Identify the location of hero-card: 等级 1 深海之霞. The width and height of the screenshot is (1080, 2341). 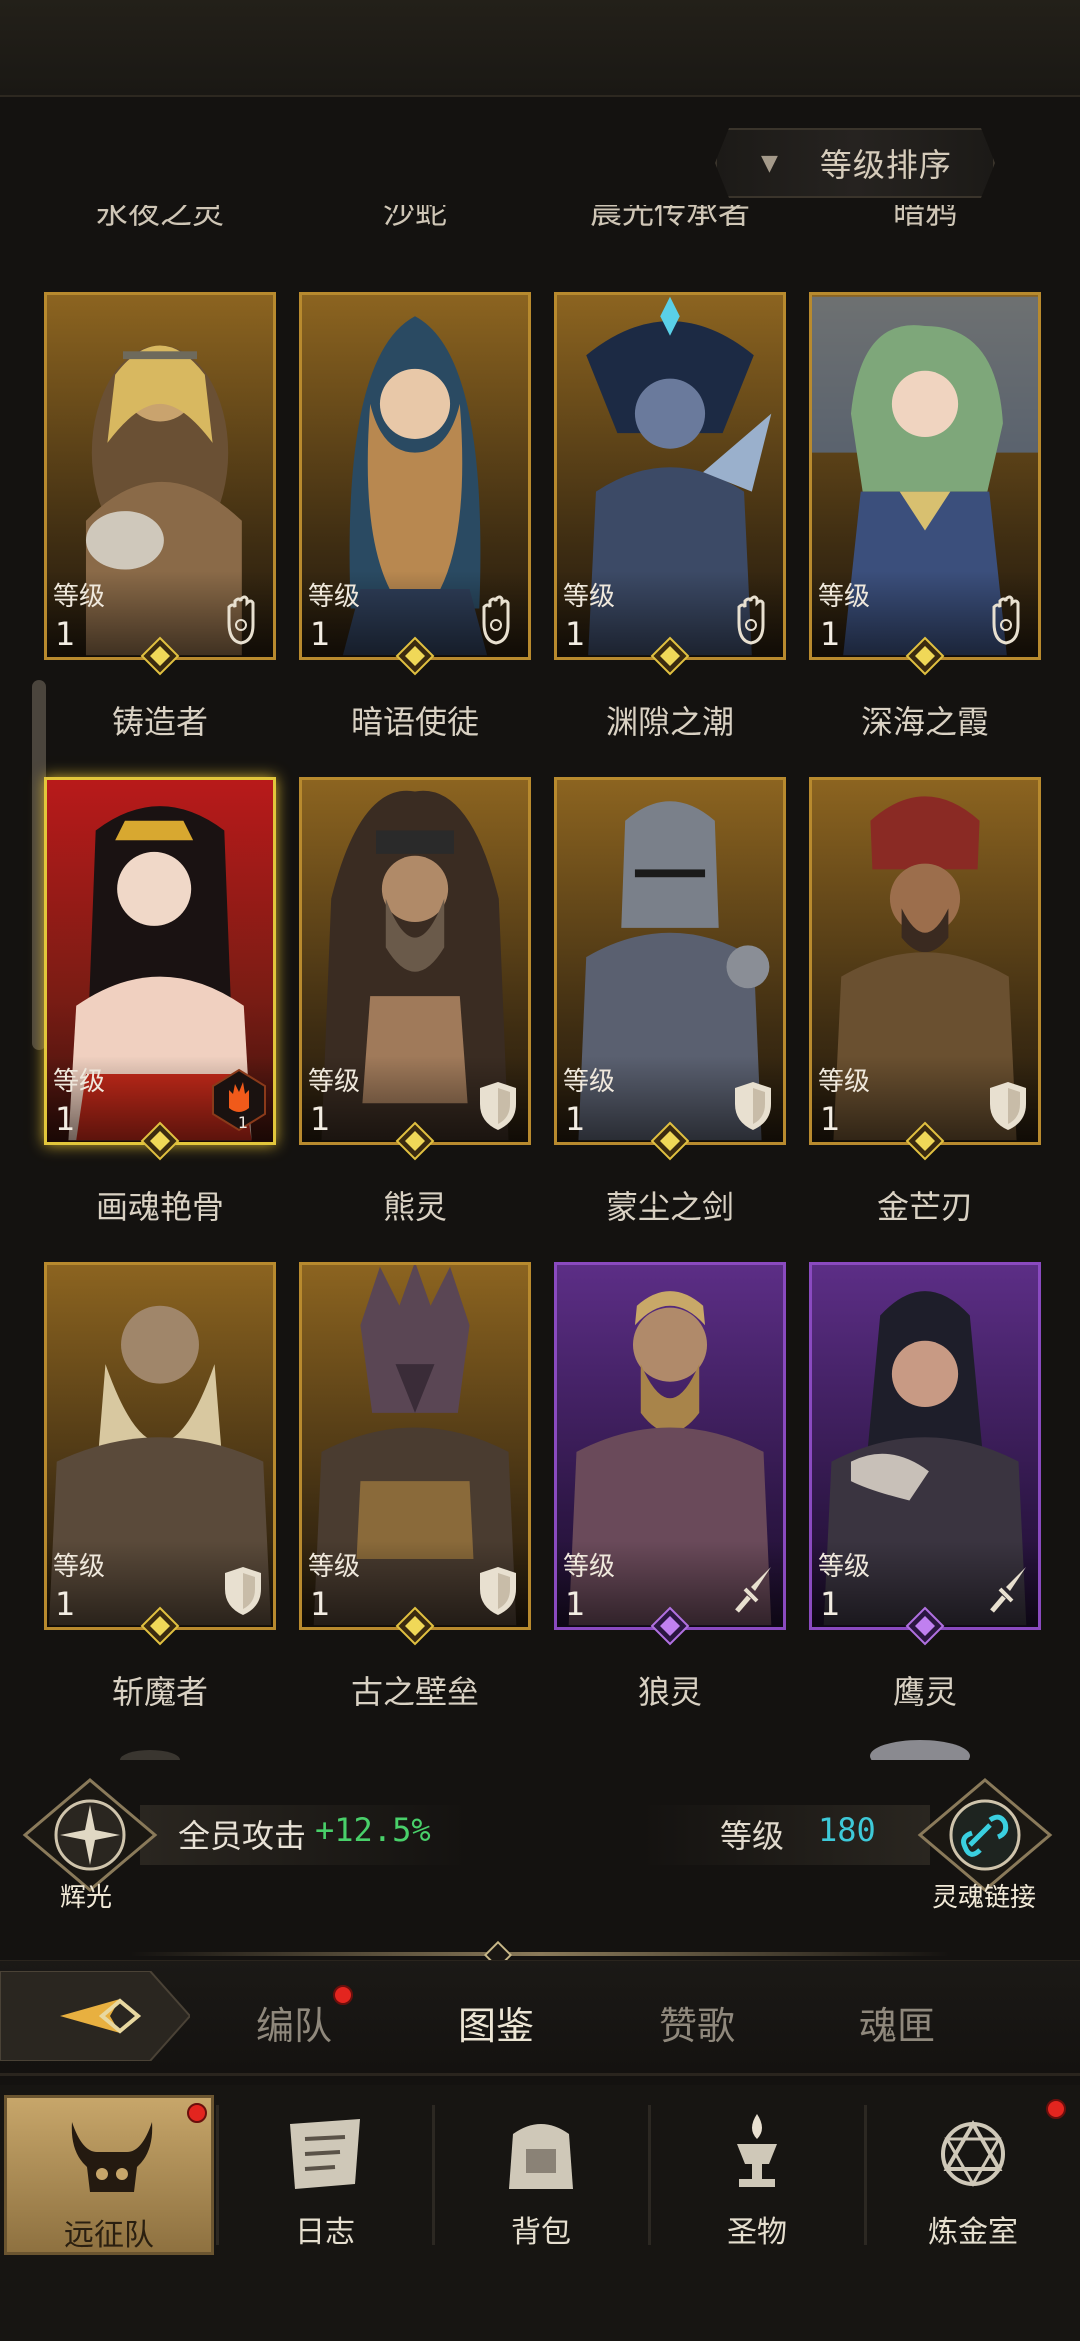
(925, 516).